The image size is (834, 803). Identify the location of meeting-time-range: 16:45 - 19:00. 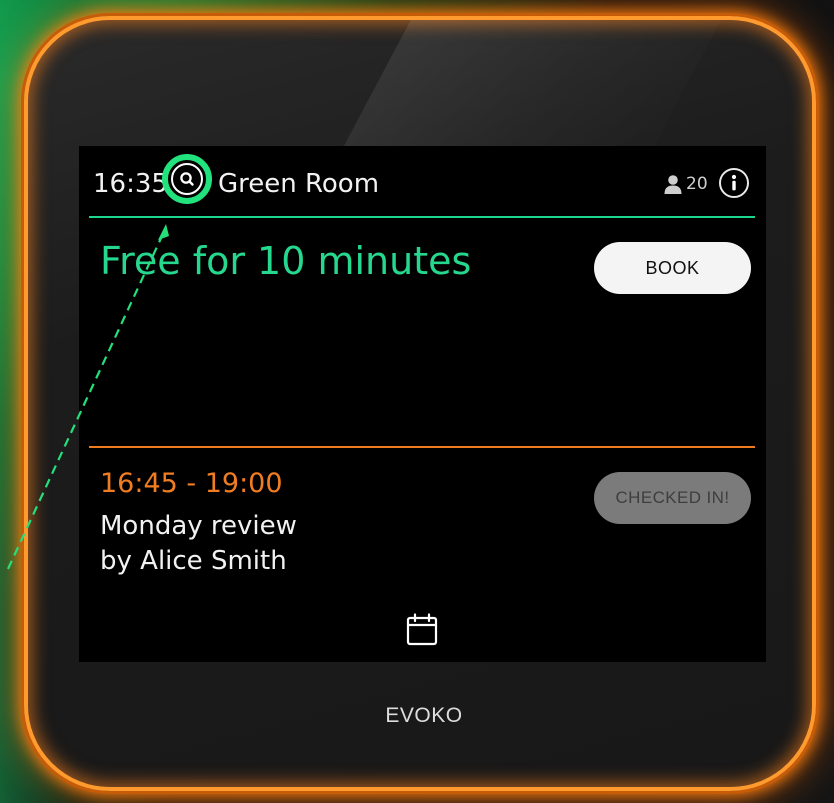
(191, 483).